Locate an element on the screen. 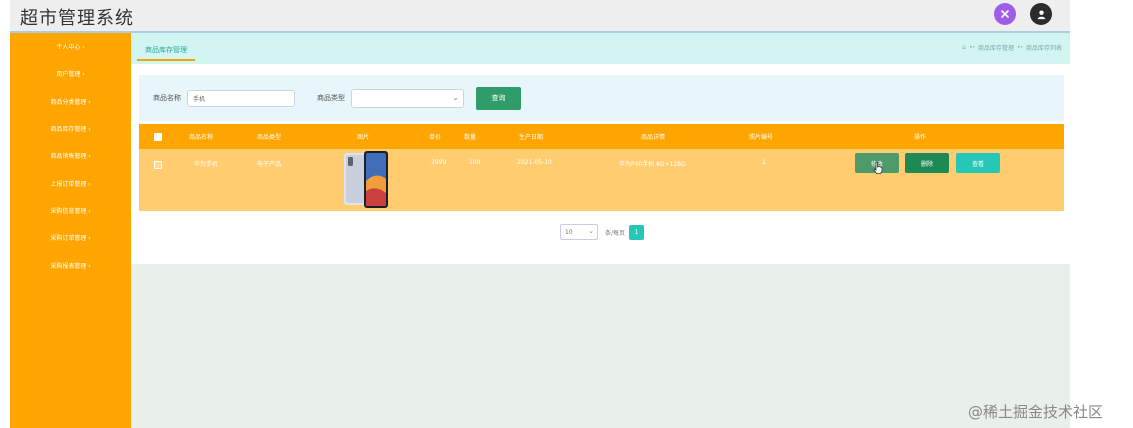  cell-production-date: 2021-05-10 is located at coordinates (534, 162).